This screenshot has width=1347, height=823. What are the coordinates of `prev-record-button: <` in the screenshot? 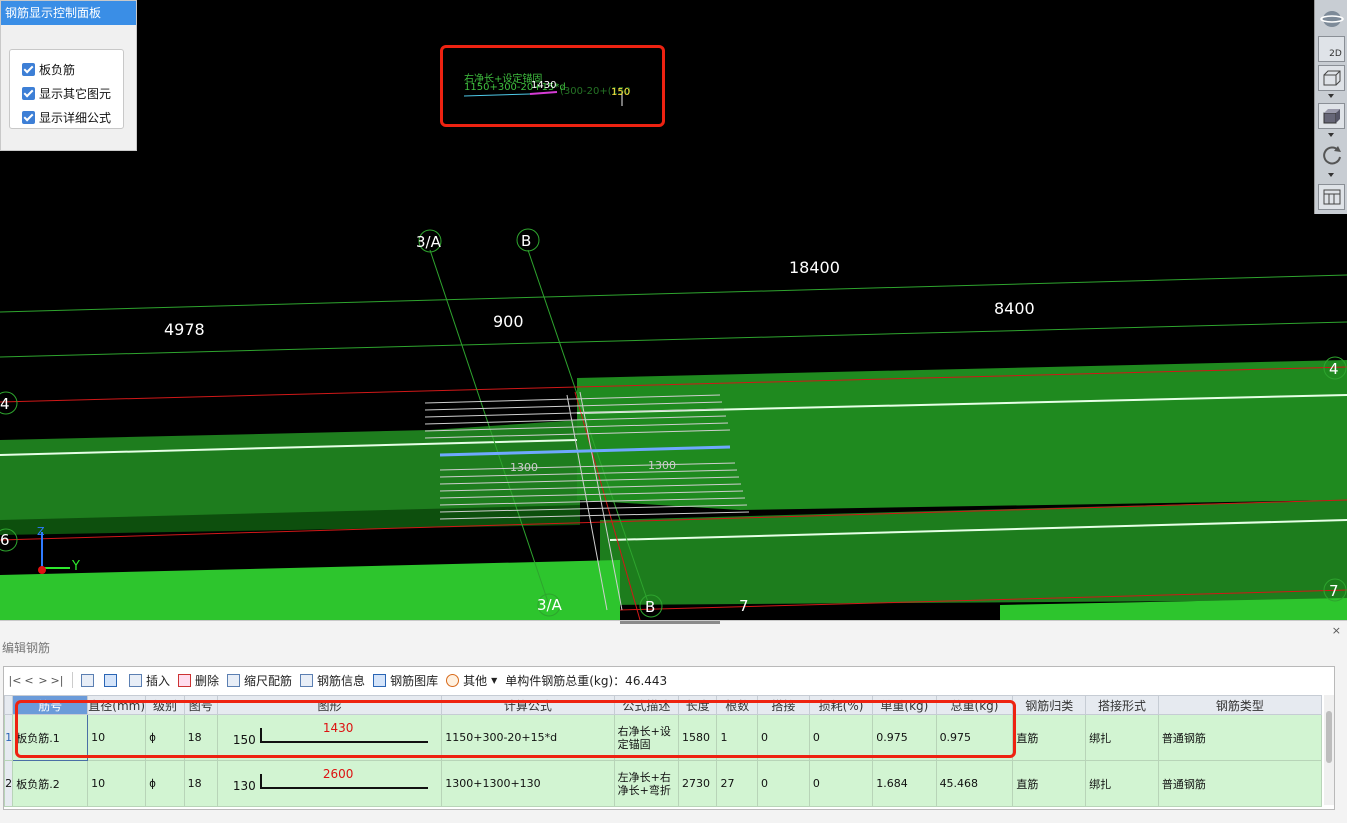 It's located at (29, 680).